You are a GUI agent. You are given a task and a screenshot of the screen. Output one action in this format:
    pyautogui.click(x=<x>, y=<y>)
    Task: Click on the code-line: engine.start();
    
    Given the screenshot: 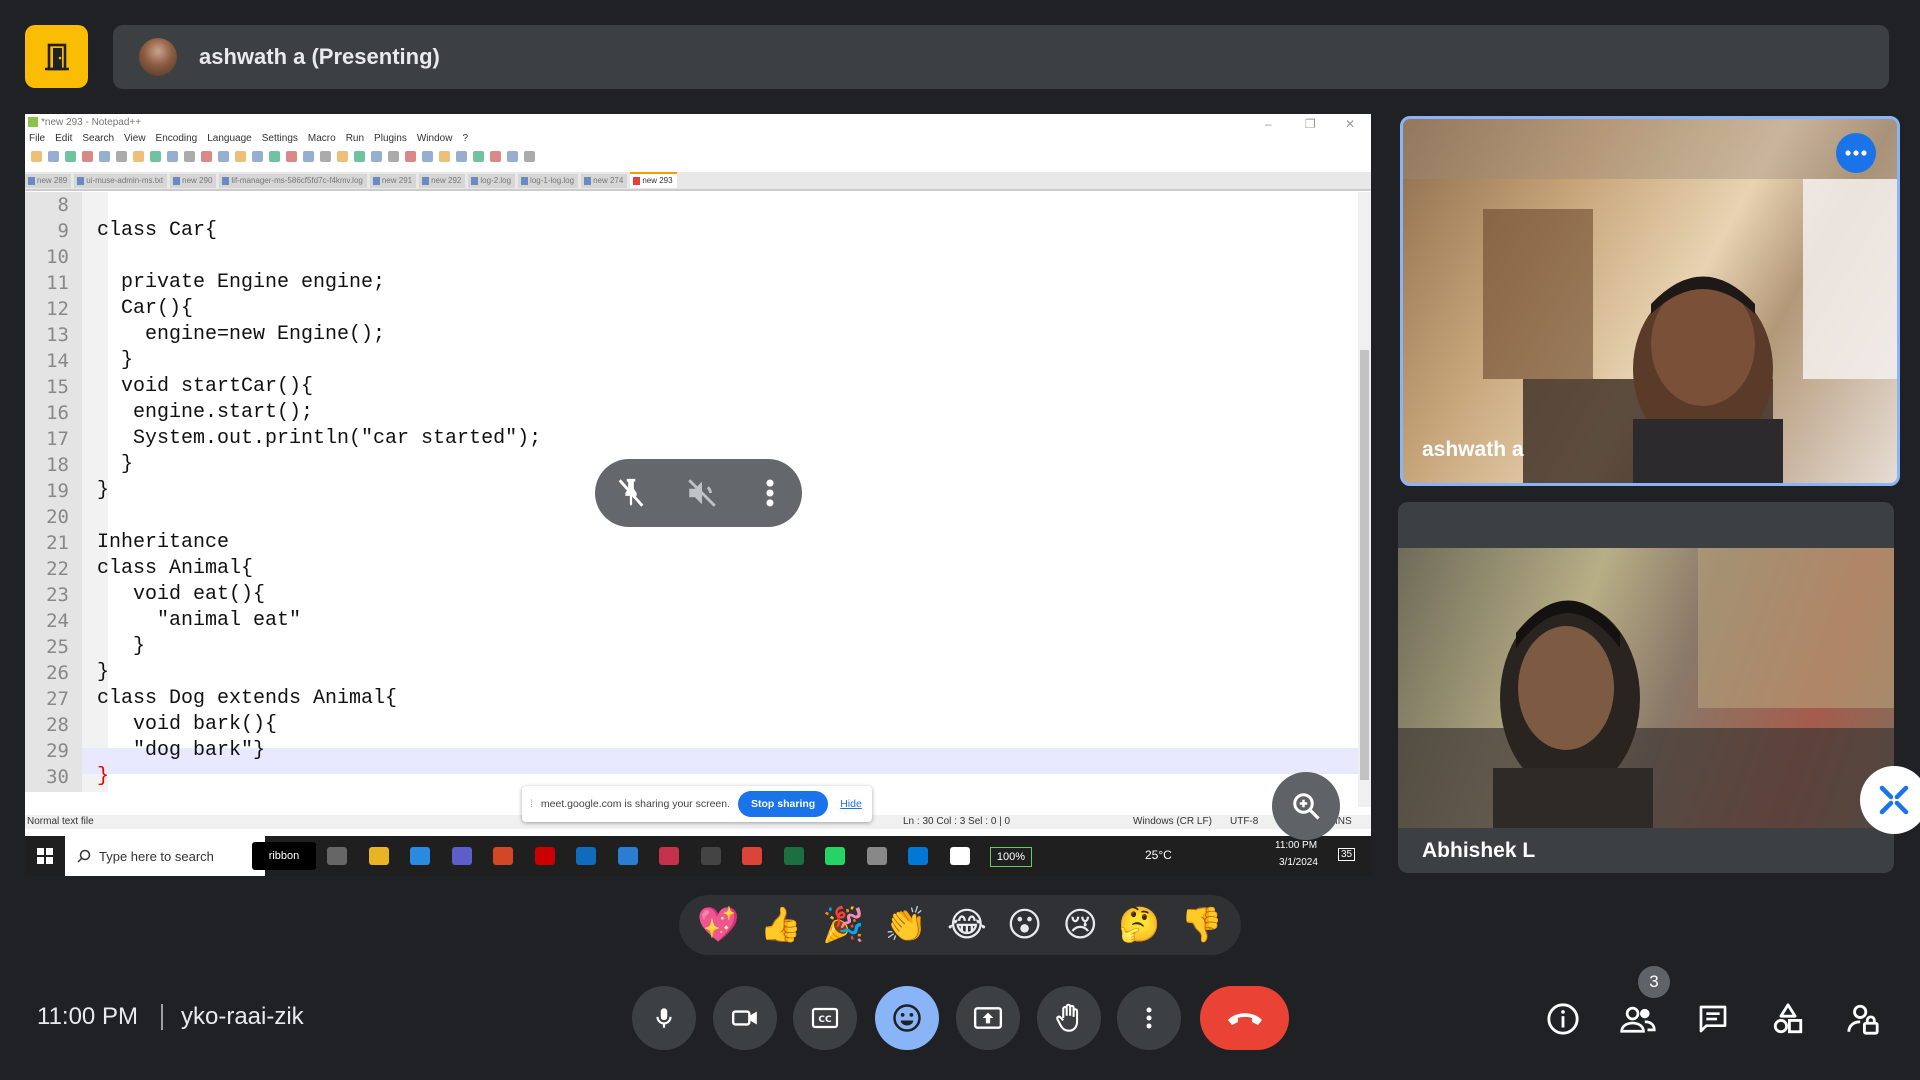 What is the action you would take?
    pyautogui.click(x=205, y=412)
    